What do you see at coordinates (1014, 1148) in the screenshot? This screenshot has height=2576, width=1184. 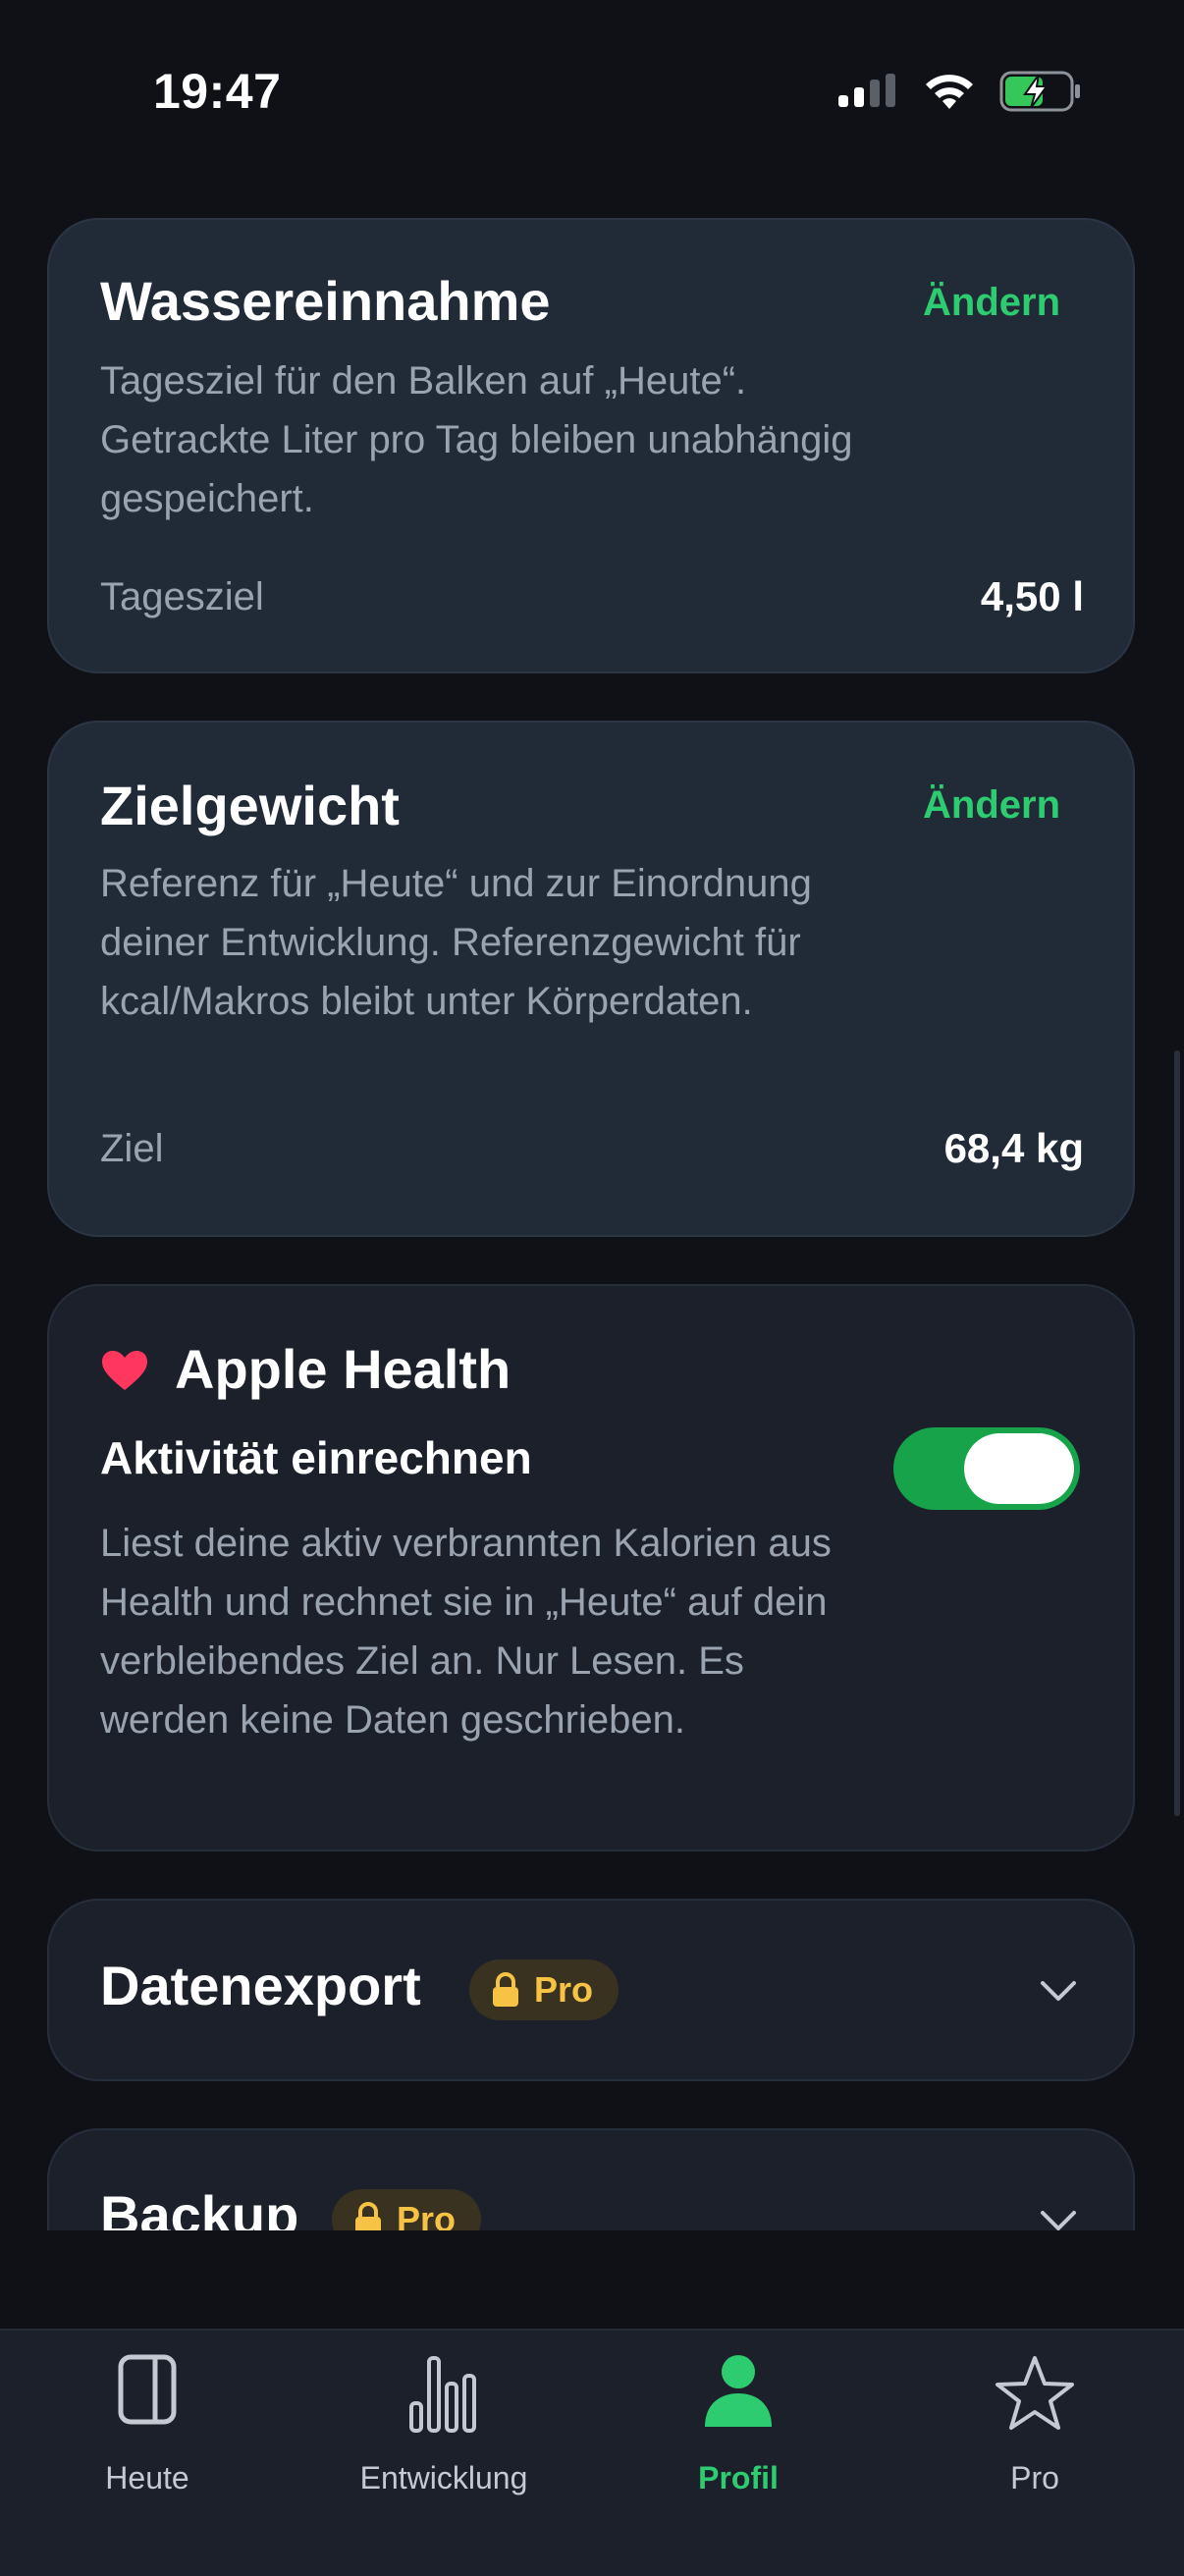 I see `target-weight-value: 68,4 kg` at bounding box center [1014, 1148].